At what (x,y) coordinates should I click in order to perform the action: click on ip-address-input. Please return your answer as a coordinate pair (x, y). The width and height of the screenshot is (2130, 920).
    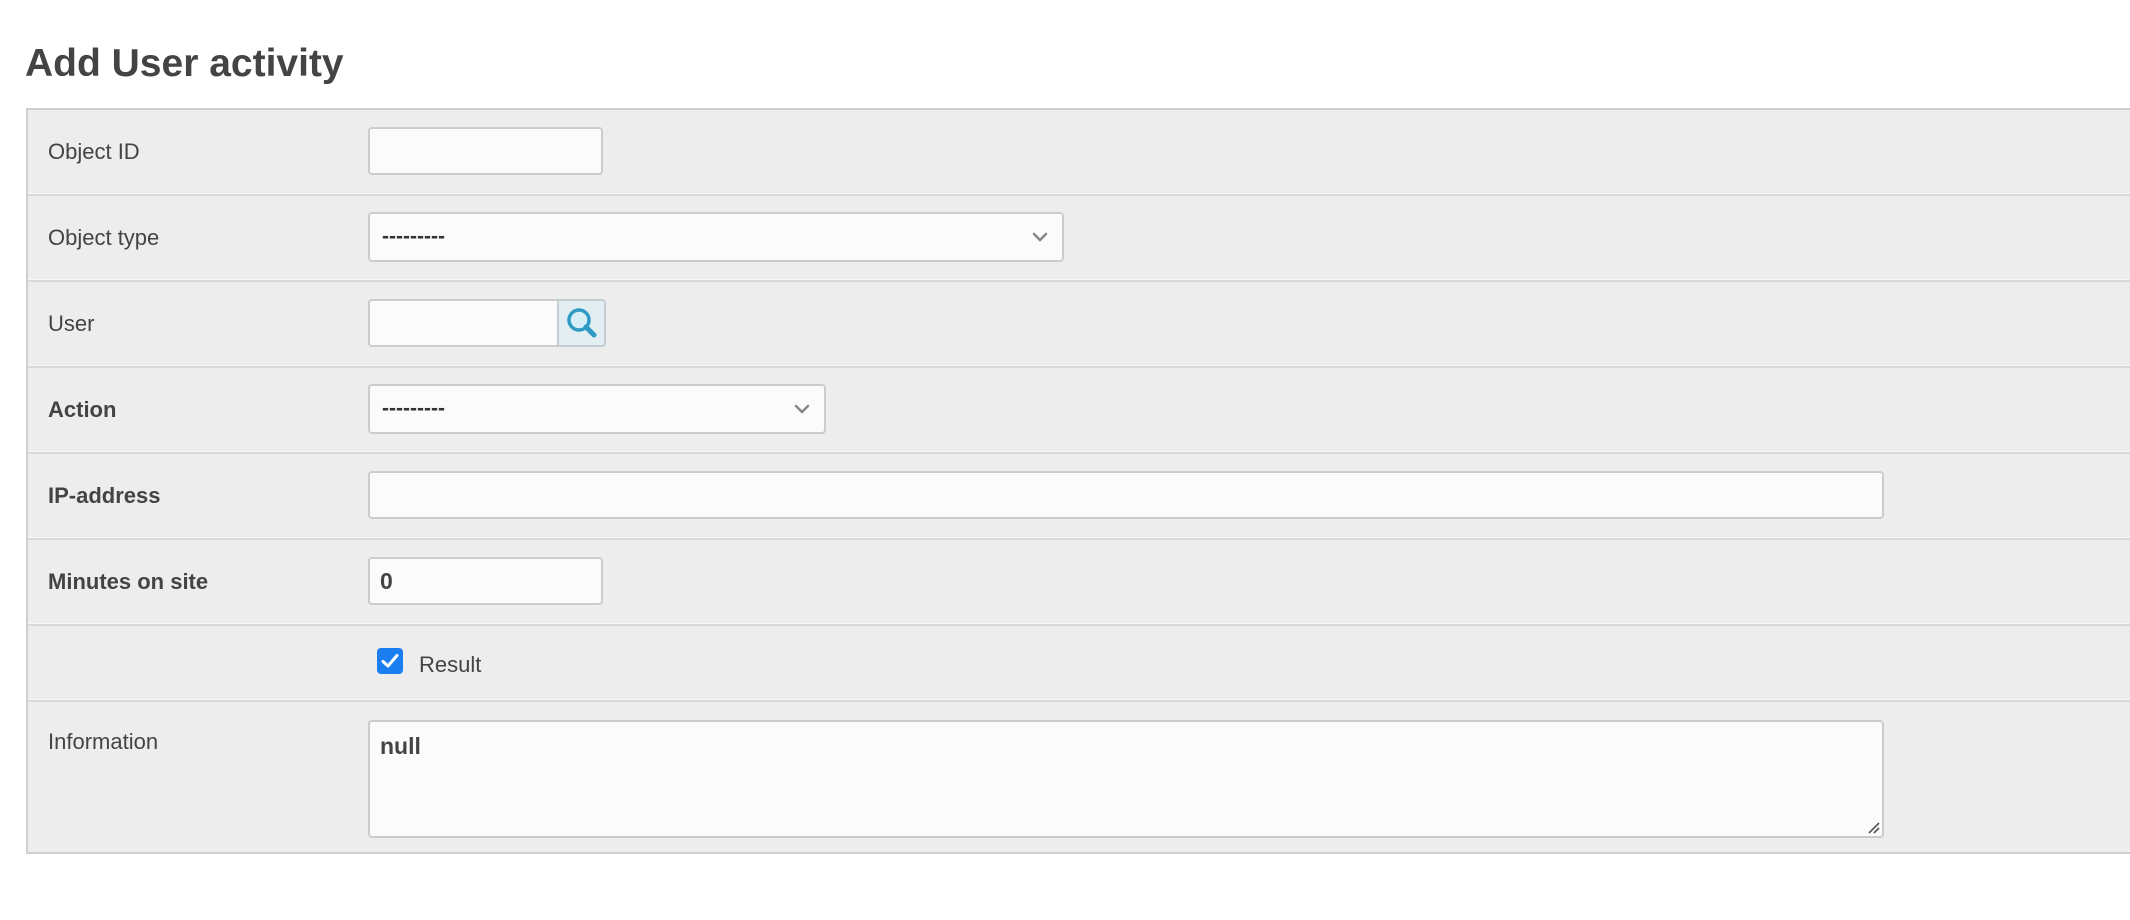
    Looking at the image, I should click on (1126, 495).